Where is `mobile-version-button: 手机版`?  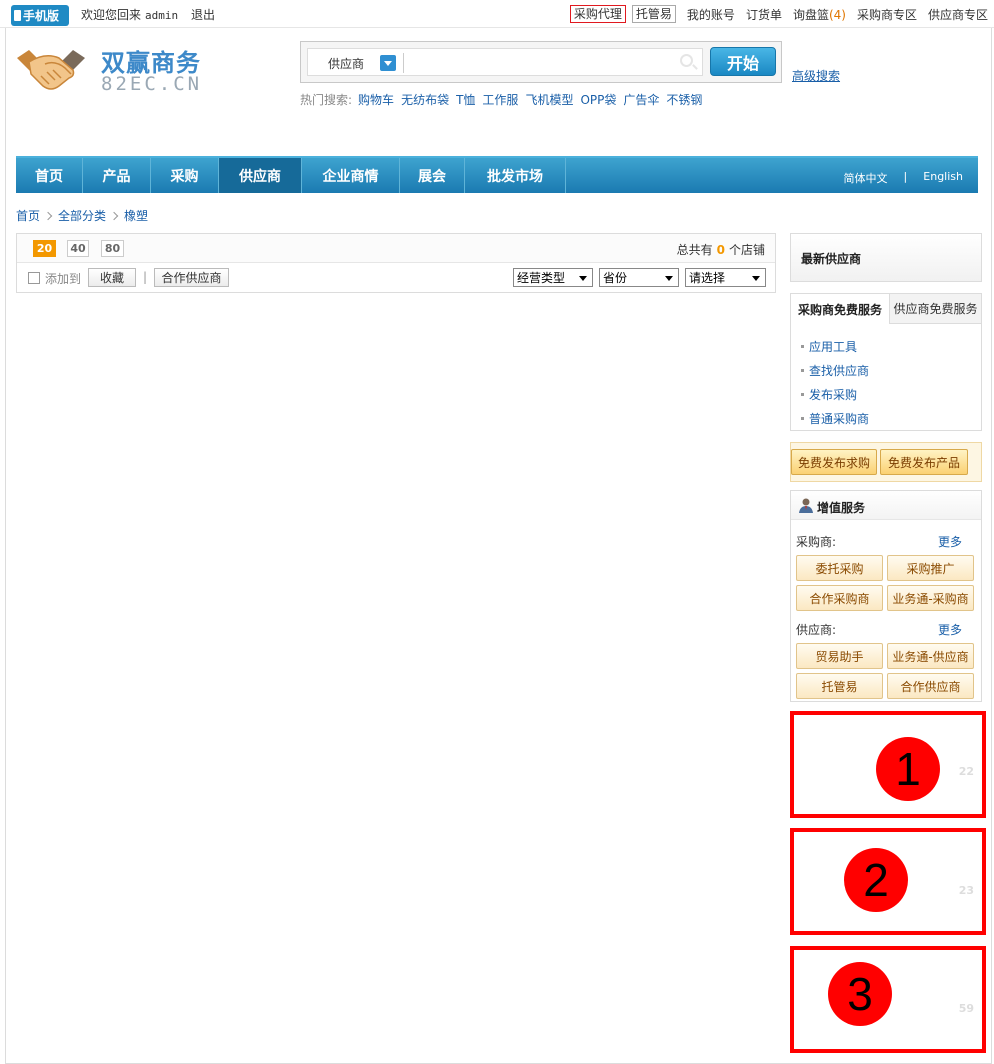 mobile-version-button: 手机版 is located at coordinates (40, 15).